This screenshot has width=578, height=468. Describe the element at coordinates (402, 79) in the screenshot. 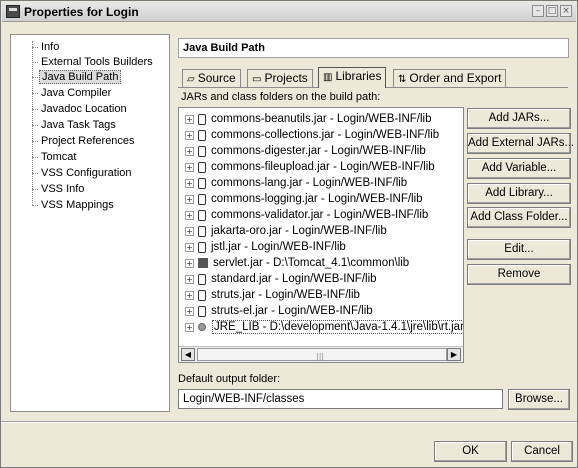

I see `order-icon: ⇅` at that location.